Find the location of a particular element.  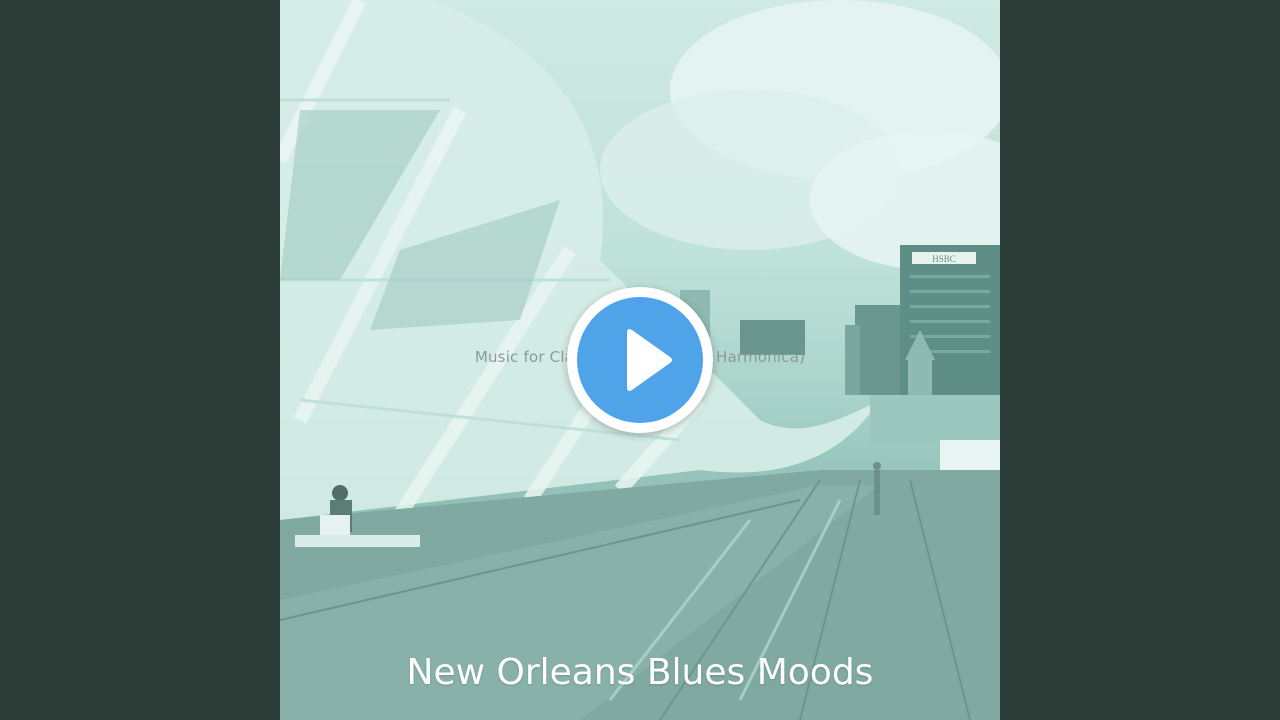

play-button-face is located at coordinates (640, 360).